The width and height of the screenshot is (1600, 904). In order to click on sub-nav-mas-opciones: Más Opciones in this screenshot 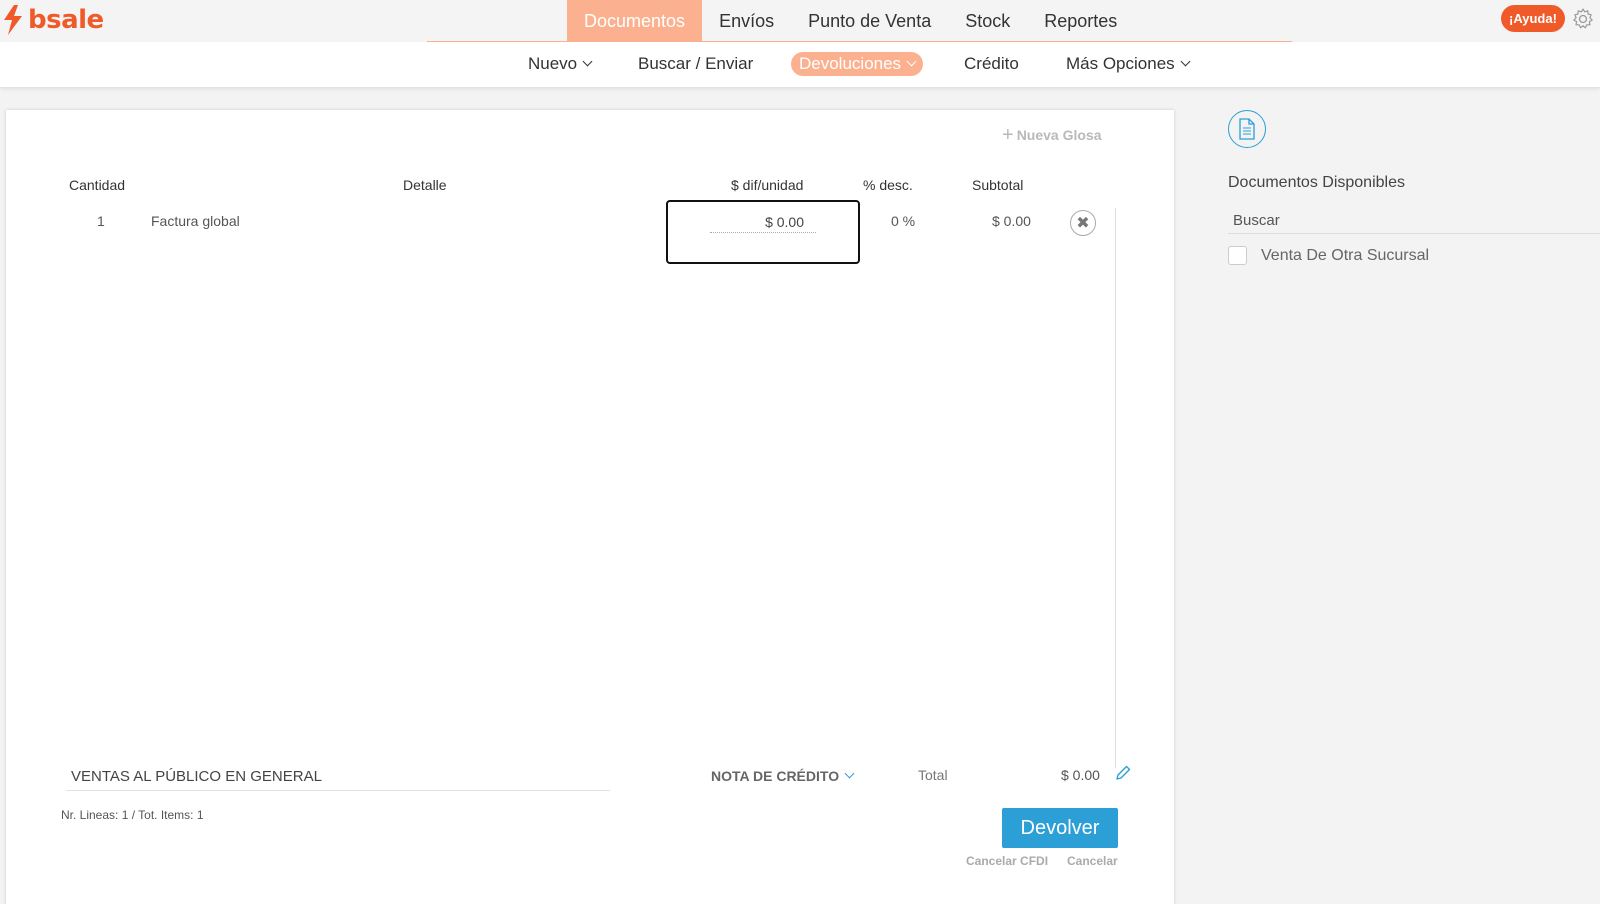, I will do `click(1128, 64)`.